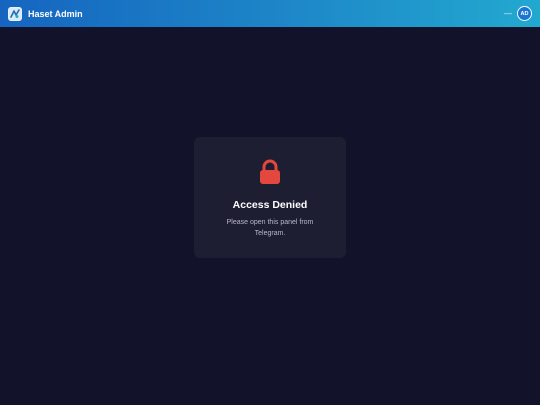 Image resolution: width=540 pixels, height=405 pixels. What do you see at coordinates (15, 13) in the screenshot?
I see `haset-logo-icon` at bounding box center [15, 13].